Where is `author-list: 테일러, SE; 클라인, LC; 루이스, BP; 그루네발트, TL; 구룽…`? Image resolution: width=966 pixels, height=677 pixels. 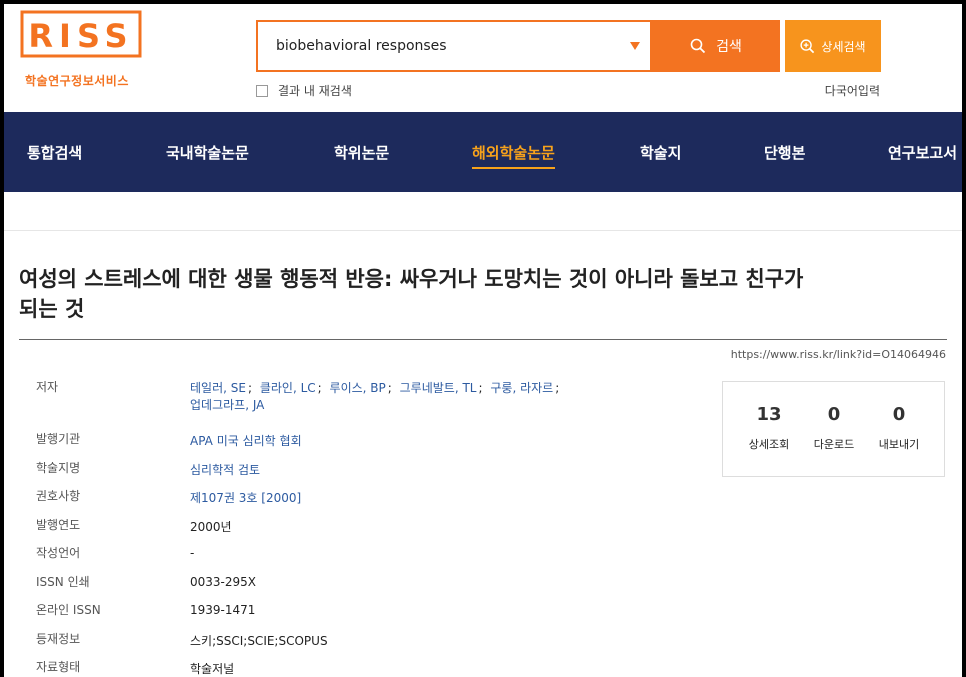 author-list: 테일러, SE; 클라인, LC; 루이스, BP; 그루네발트, TL; 구룽… is located at coordinates (380, 397).